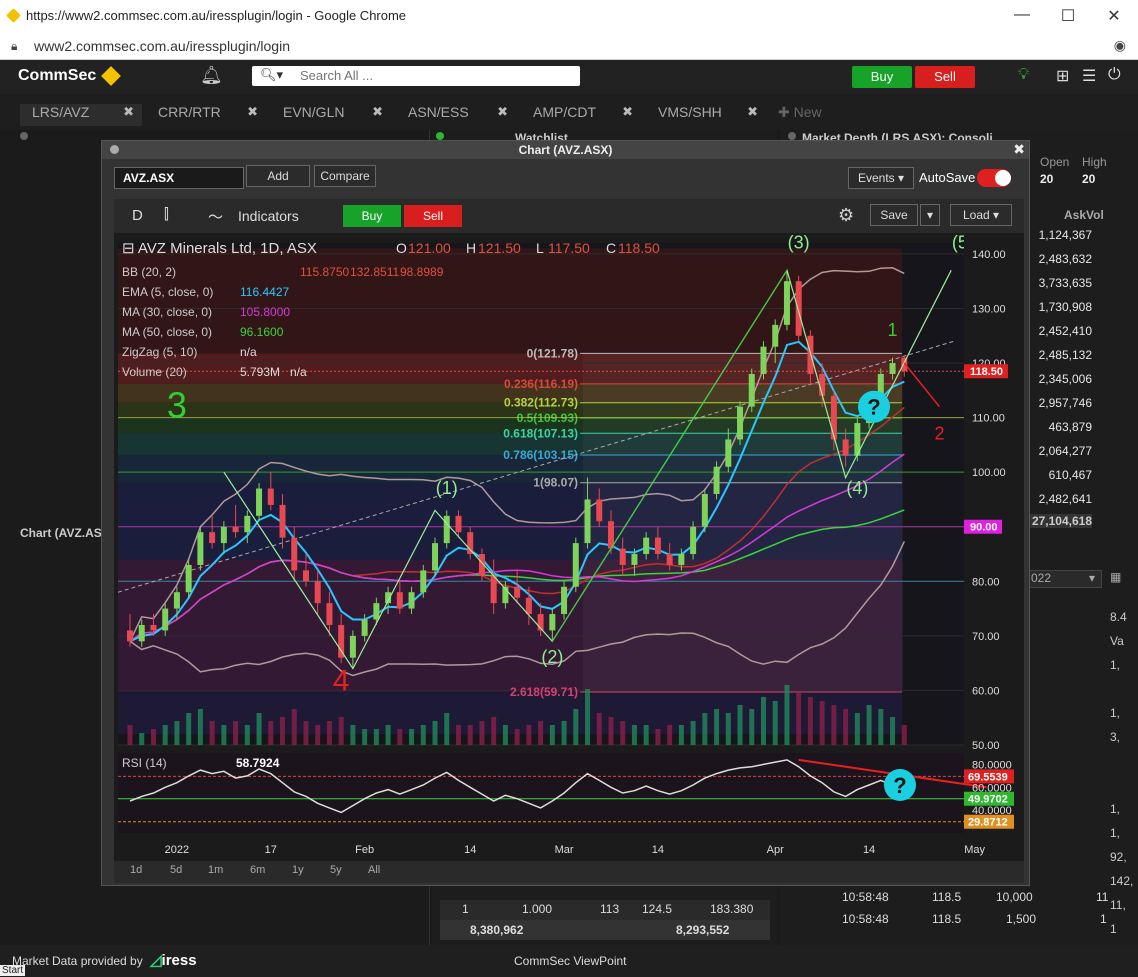 This screenshot has width=1138, height=977. What do you see at coordinates (257, 870) in the screenshot?
I see `range-6m: 6m` at bounding box center [257, 870].